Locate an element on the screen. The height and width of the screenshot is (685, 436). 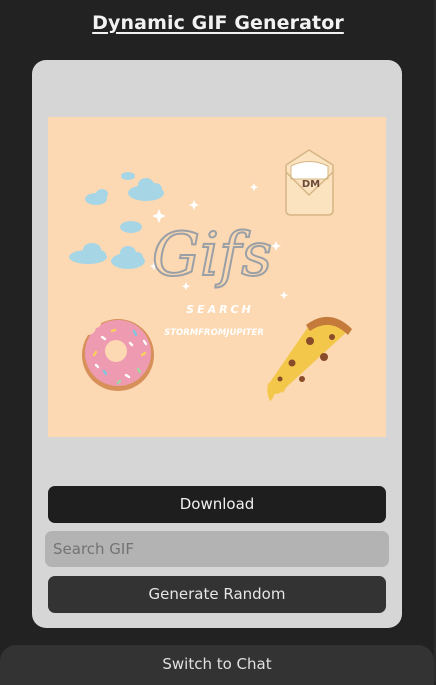
download-button: Download is located at coordinates (217, 504).